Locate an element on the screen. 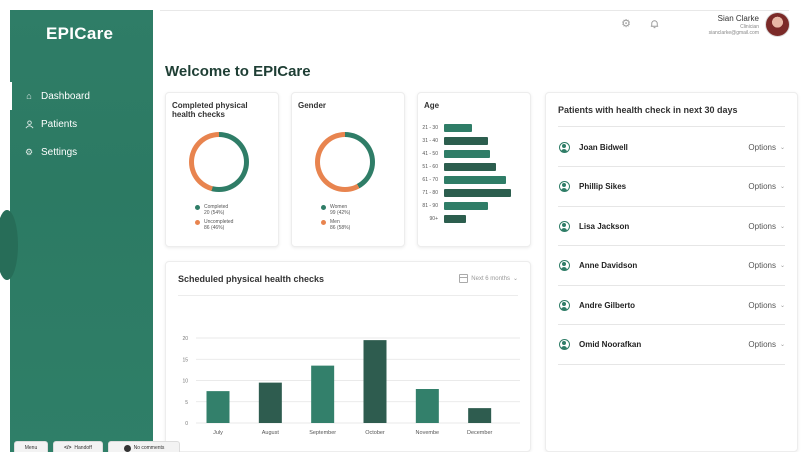  age-row: 31 - 40 is located at coordinates (453, 141).